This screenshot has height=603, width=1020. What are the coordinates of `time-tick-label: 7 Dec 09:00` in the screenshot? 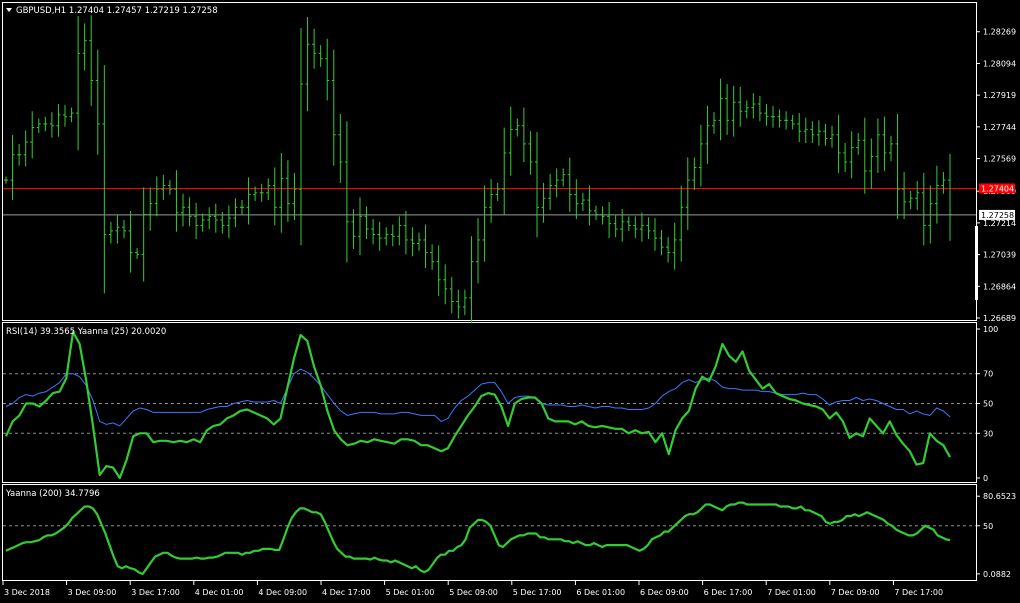 It's located at (855, 592).